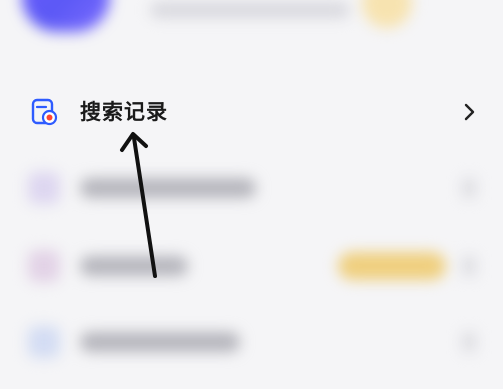 Image resolution: width=503 pixels, height=389 pixels. What do you see at coordinates (44, 112) in the screenshot?
I see `search-history-icon` at bounding box center [44, 112].